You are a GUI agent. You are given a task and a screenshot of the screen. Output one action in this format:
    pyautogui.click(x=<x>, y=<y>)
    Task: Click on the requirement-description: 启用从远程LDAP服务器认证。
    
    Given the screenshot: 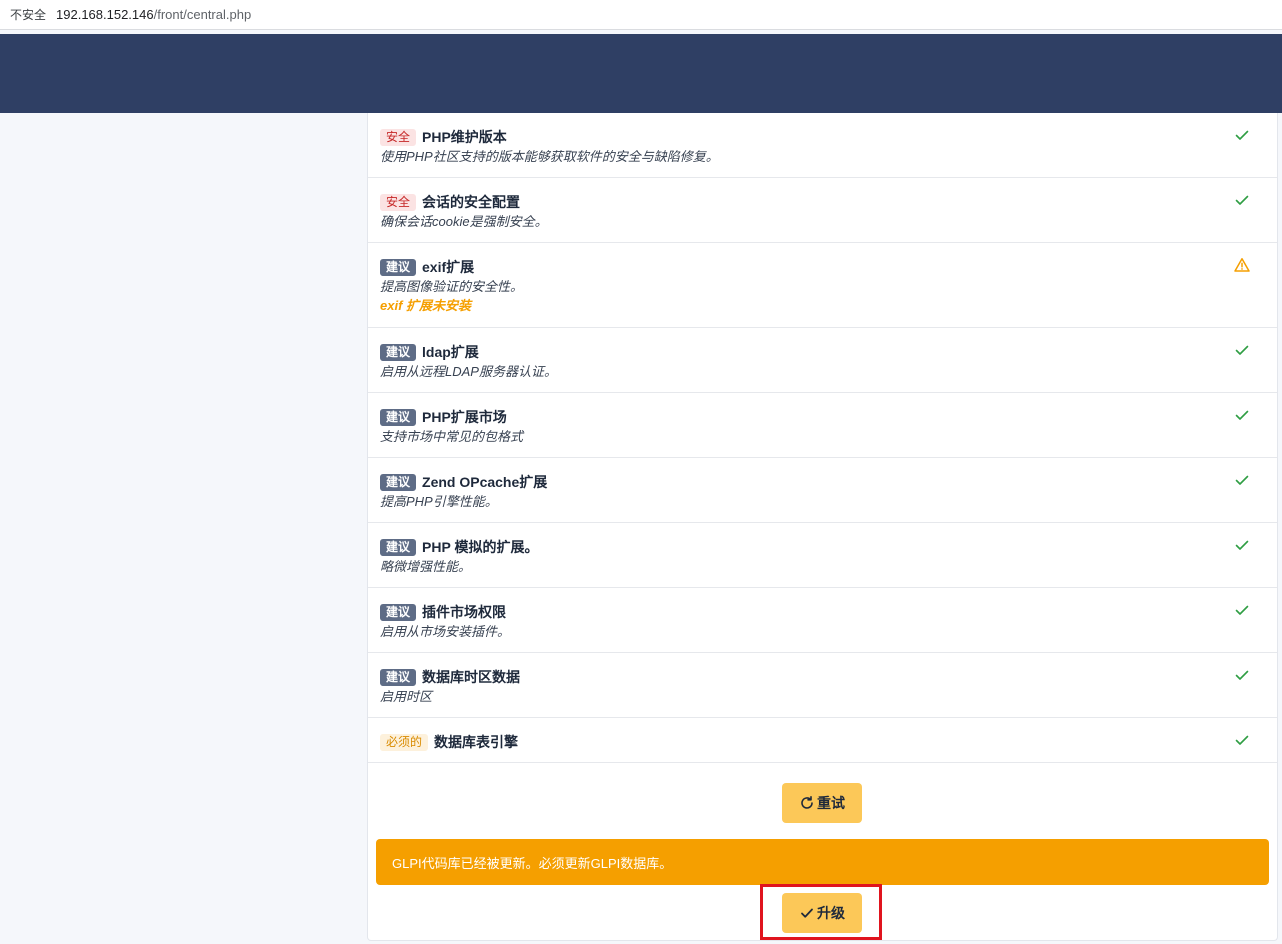 What is the action you would take?
    pyautogui.click(x=468, y=371)
    